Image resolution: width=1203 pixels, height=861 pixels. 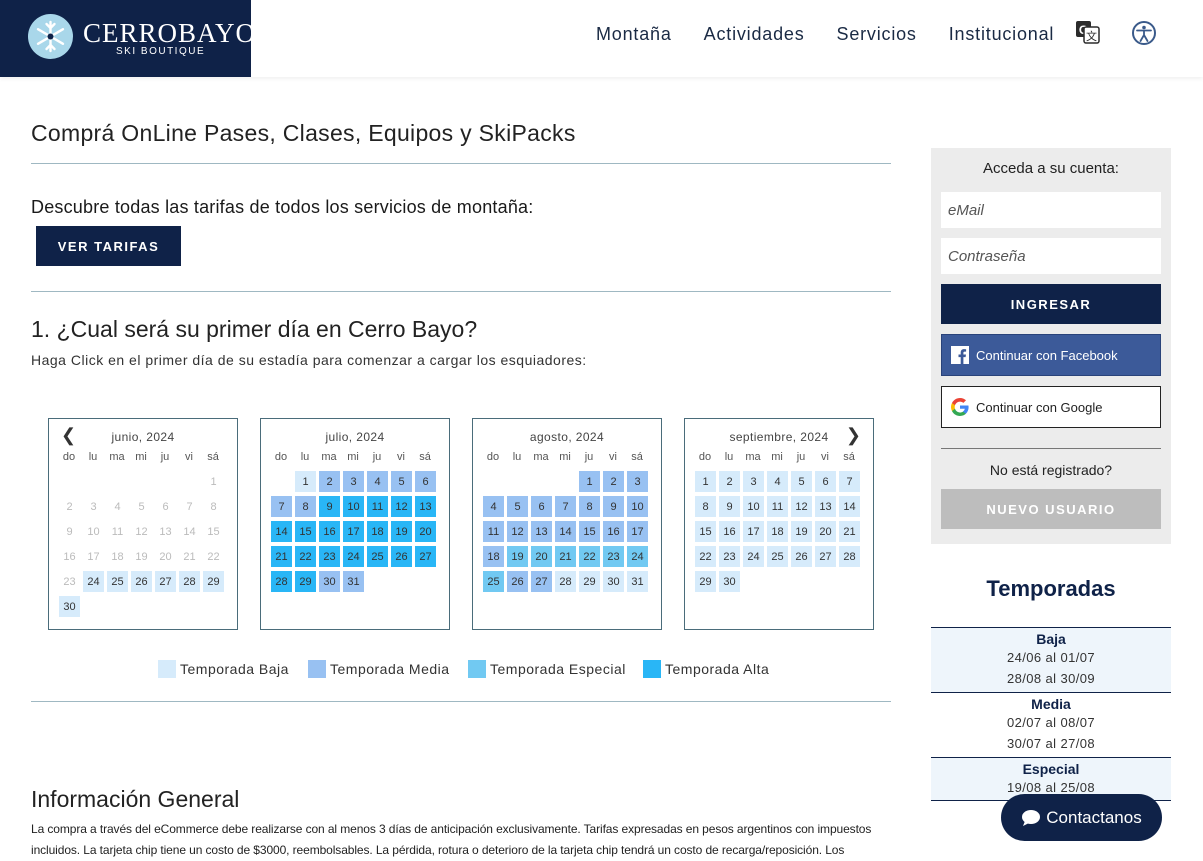 What do you see at coordinates (1051, 304) in the screenshot?
I see `login-button: INGRESAR` at bounding box center [1051, 304].